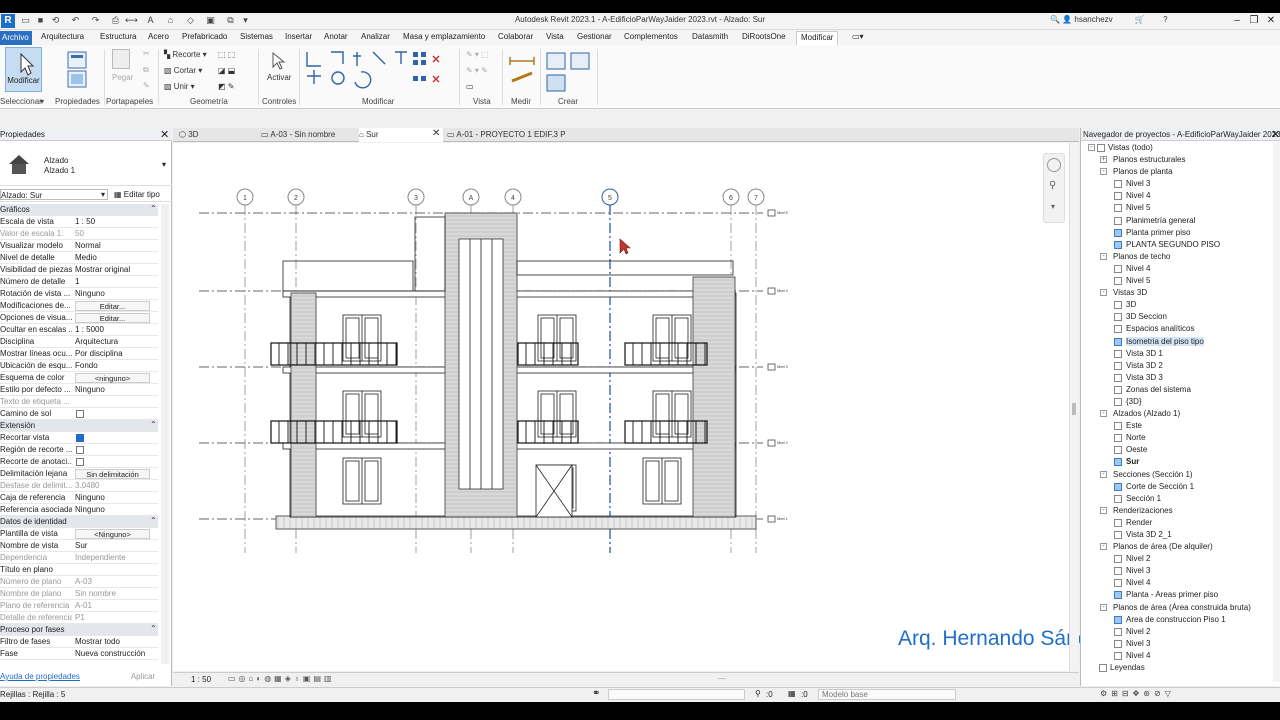 The image size is (1280, 720). Describe the element at coordinates (122, 77) in the screenshot. I see `paste-label: Pegar` at that location.